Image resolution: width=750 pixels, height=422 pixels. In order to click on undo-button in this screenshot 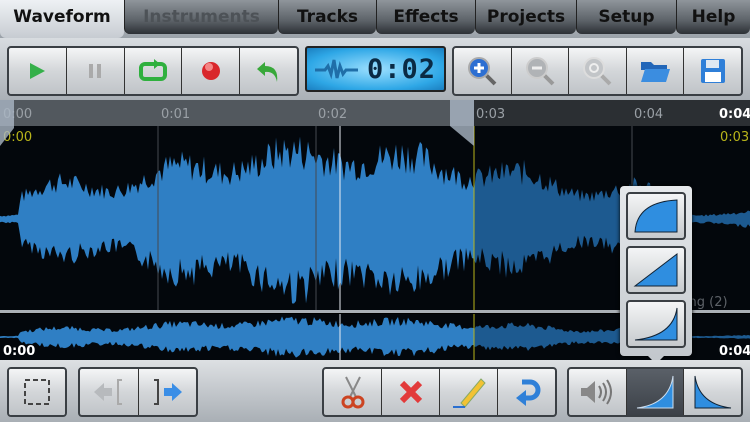, I will do `click(268, 71)`.